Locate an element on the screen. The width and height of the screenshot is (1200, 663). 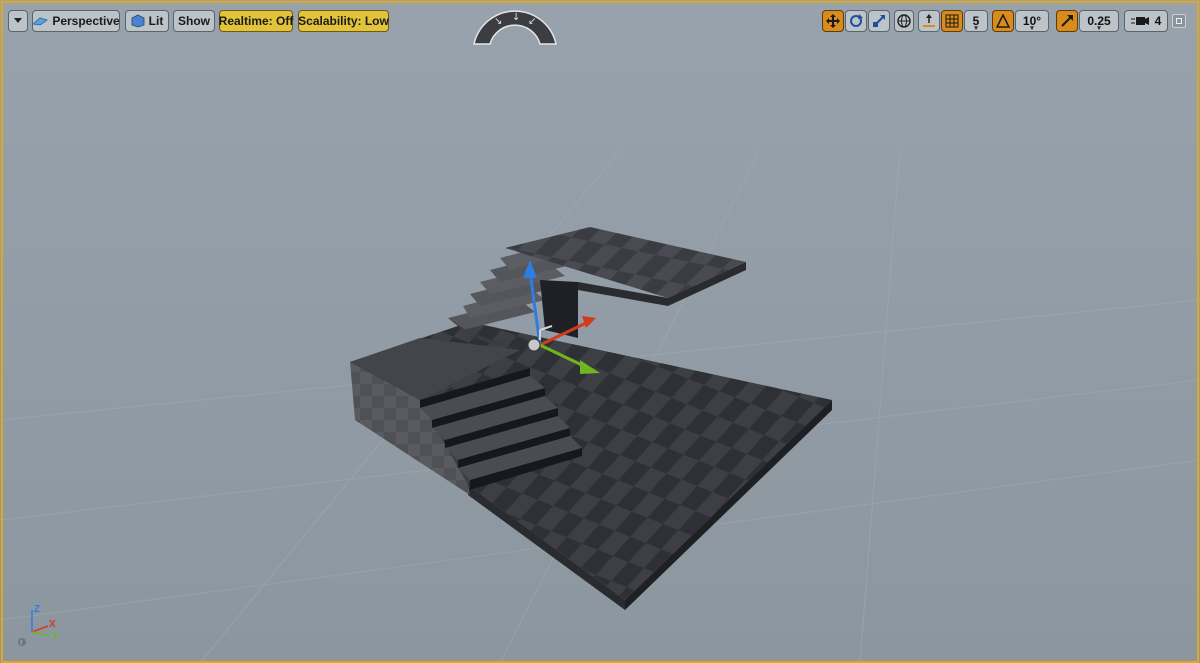
perspective-button: Perspective is located at coordinates (76, 21).